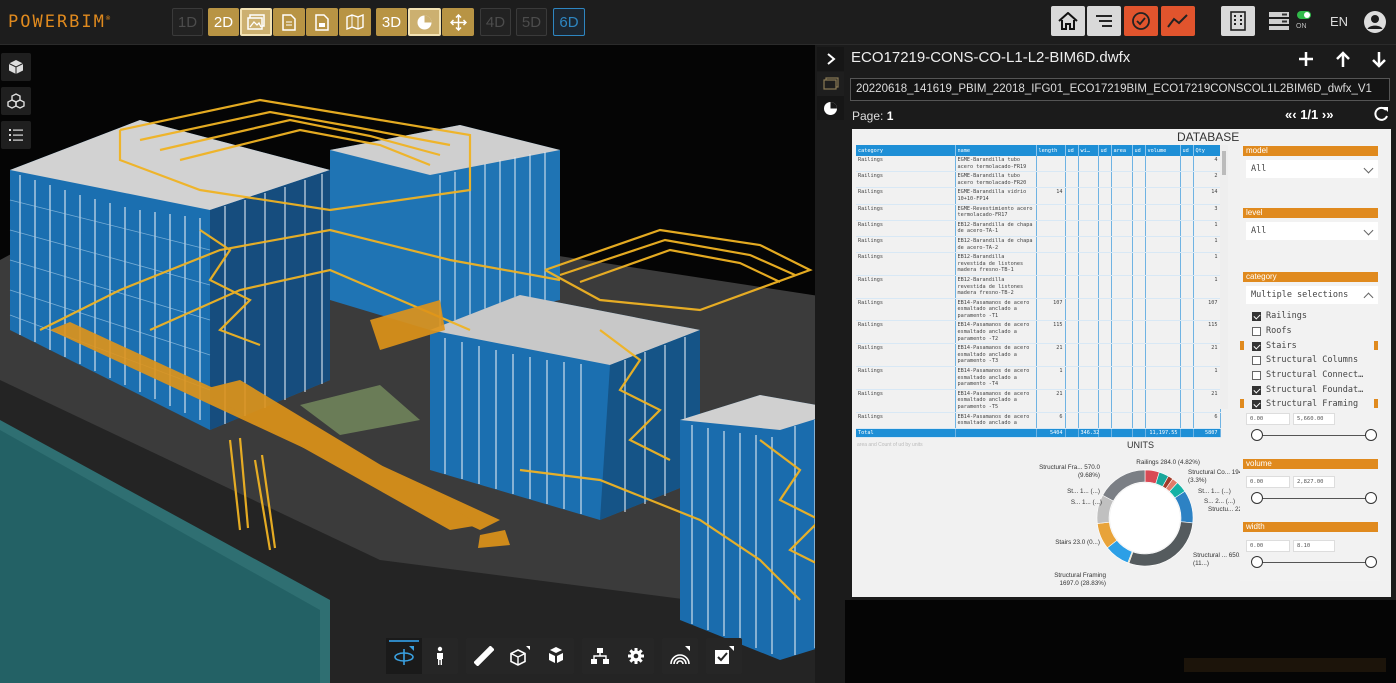 The width and height of the screenshot is (1396, 683). I want to click on category-option: Roofs, so click(1272, 331).